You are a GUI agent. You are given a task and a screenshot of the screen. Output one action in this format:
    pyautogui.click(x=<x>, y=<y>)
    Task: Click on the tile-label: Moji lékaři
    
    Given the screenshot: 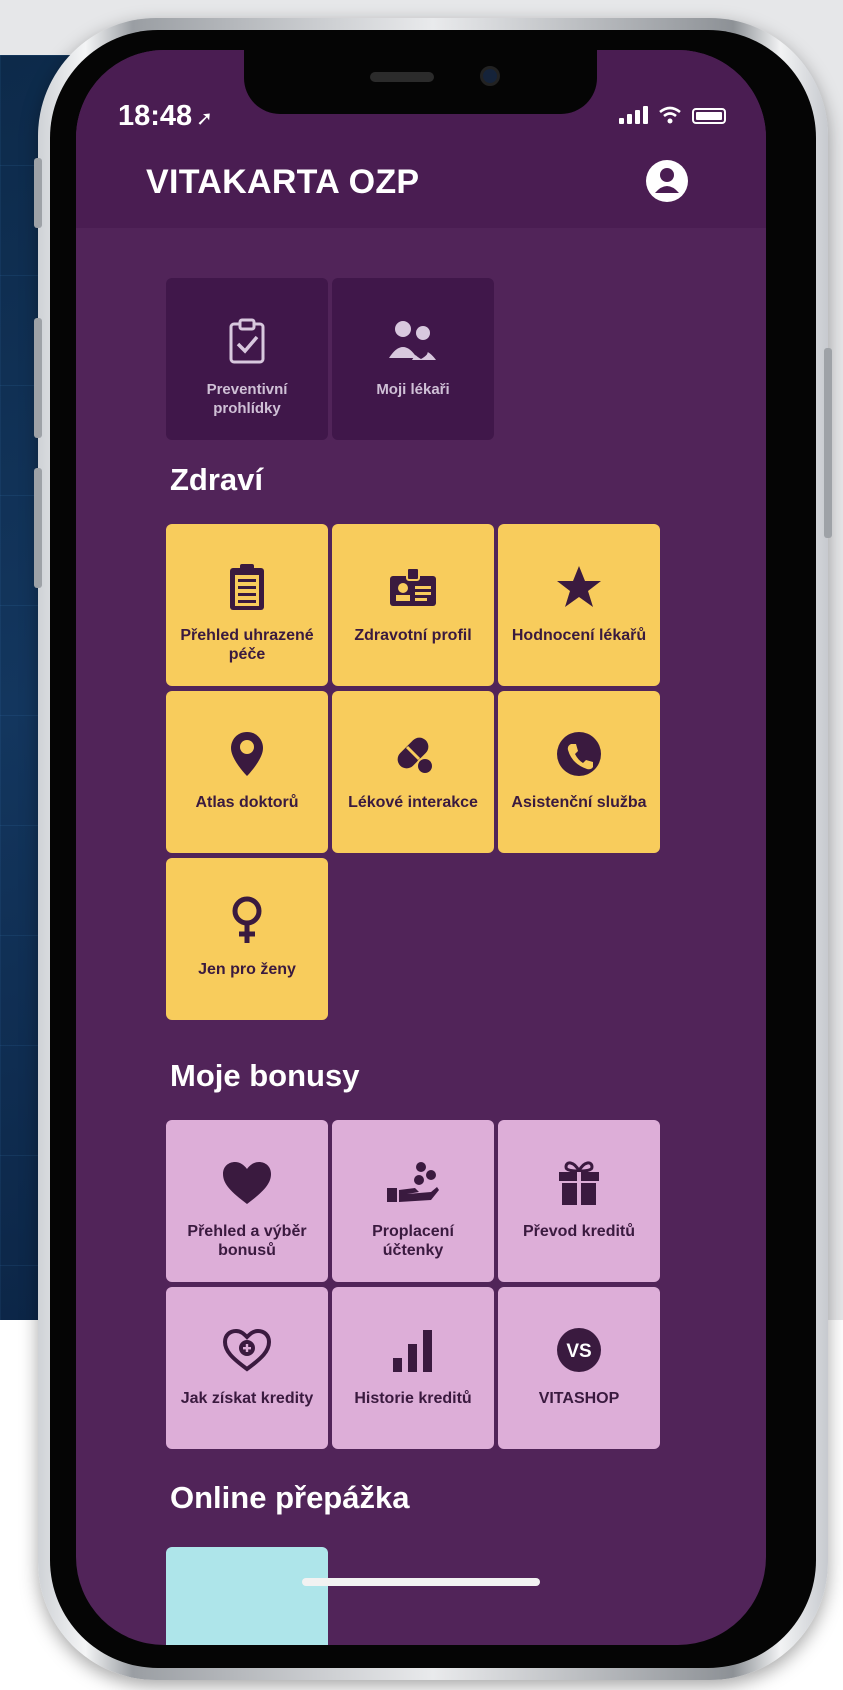 What is the action you would take?
    pyautogui.click(x=413, y=389)
    